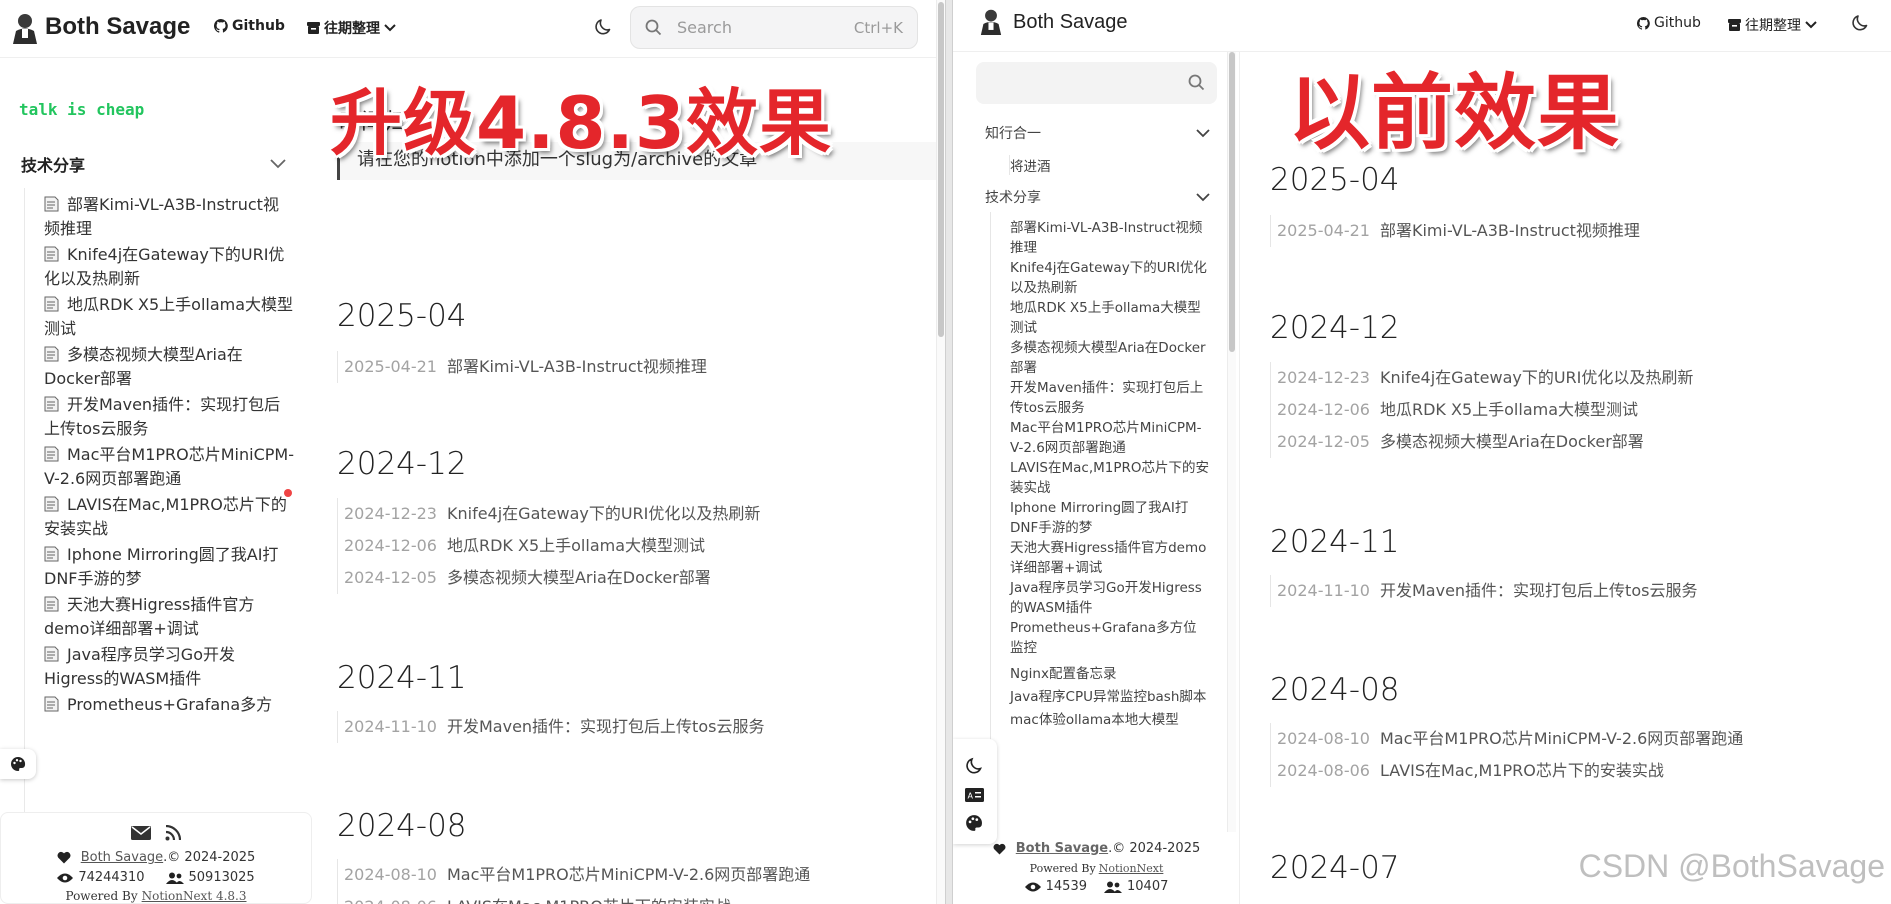 The width and height of the screenshot is (1891, 904). I want to click on footer-copyright: Both Savage.© 2024-2025, so click(1096, 848).